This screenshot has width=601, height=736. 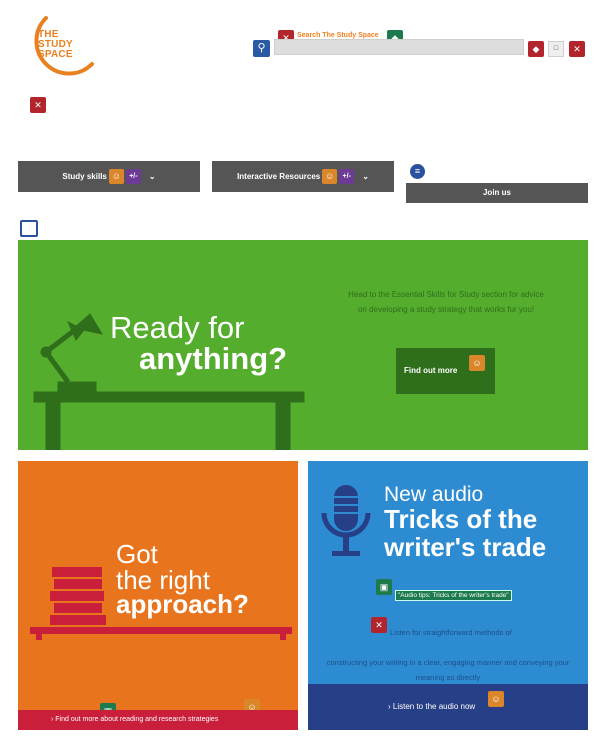 What do you see at coordinates (279, 176) in the screenshot?
I see `nav-interactive-label: Interactive Resources` at bounding box center [279, 176].